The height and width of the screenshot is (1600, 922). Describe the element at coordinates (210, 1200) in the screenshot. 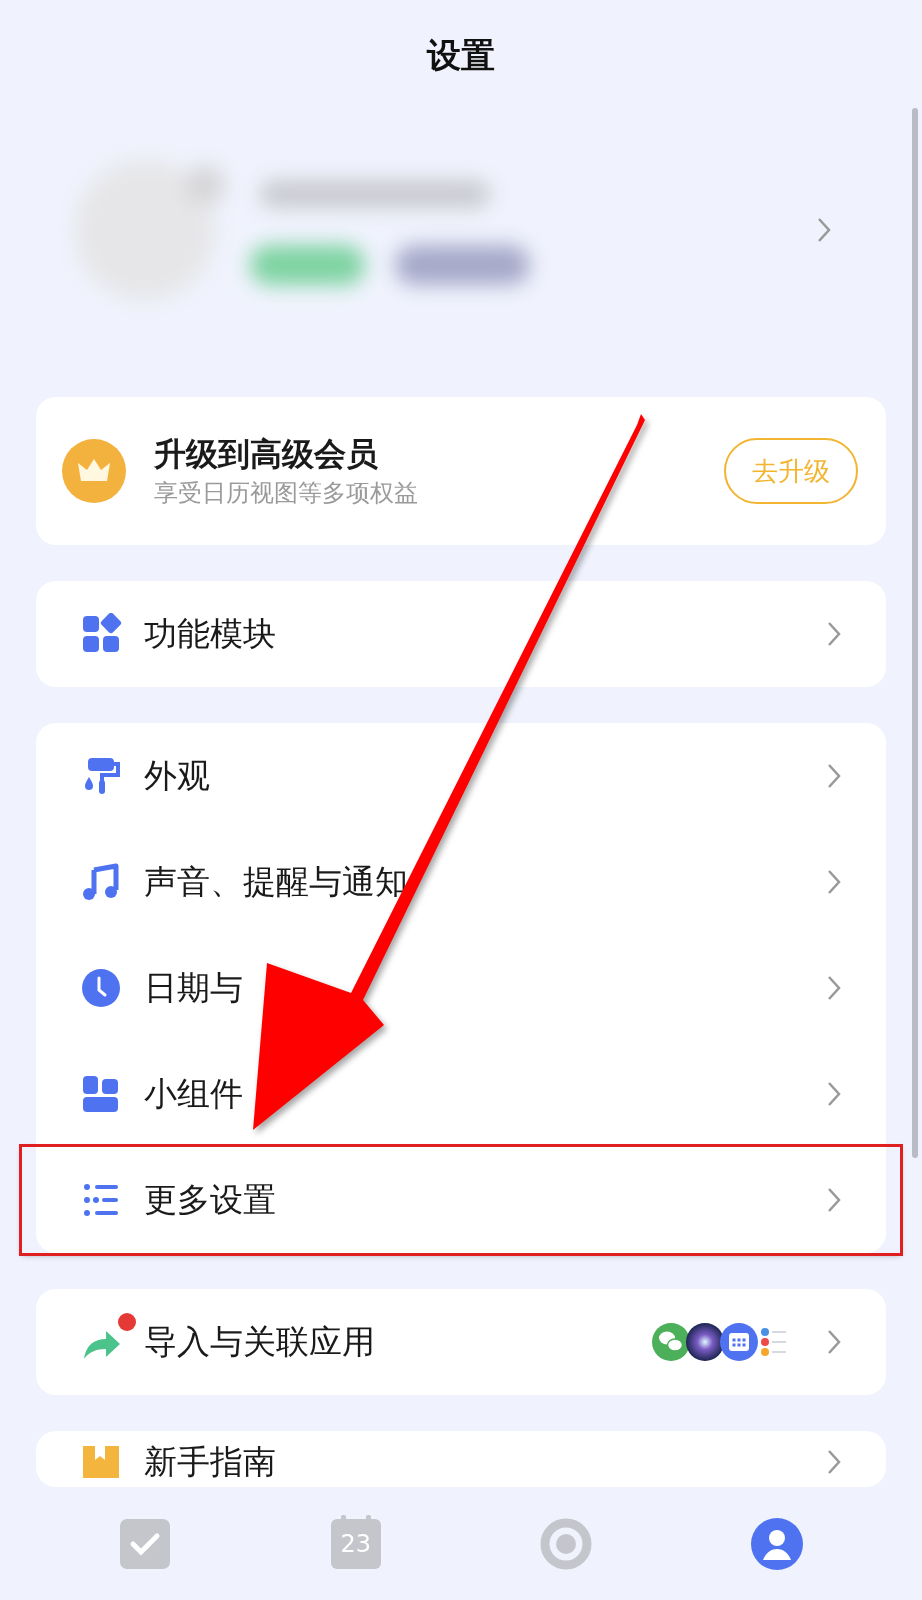

I see `row-label: 更多设置` at that location.